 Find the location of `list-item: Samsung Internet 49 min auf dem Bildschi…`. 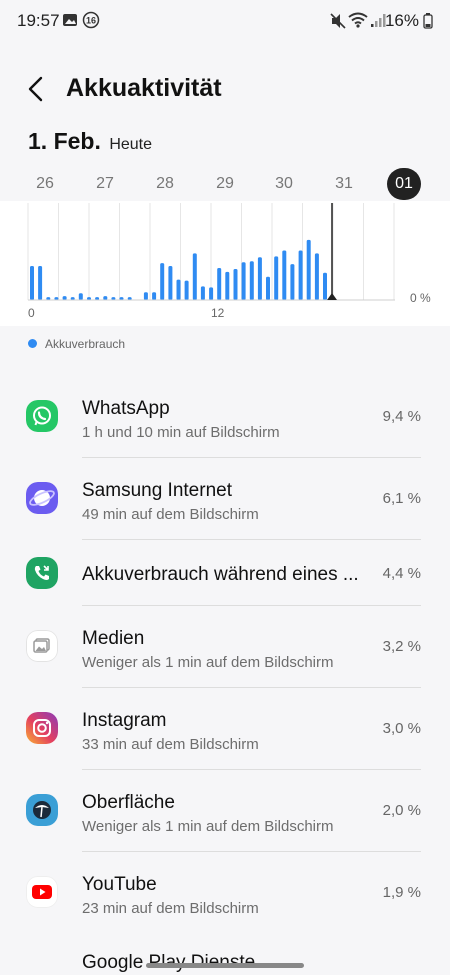

list-item: Samsung Internet 49 min auf dem Bildschi… is located at coordinates (225, 499).